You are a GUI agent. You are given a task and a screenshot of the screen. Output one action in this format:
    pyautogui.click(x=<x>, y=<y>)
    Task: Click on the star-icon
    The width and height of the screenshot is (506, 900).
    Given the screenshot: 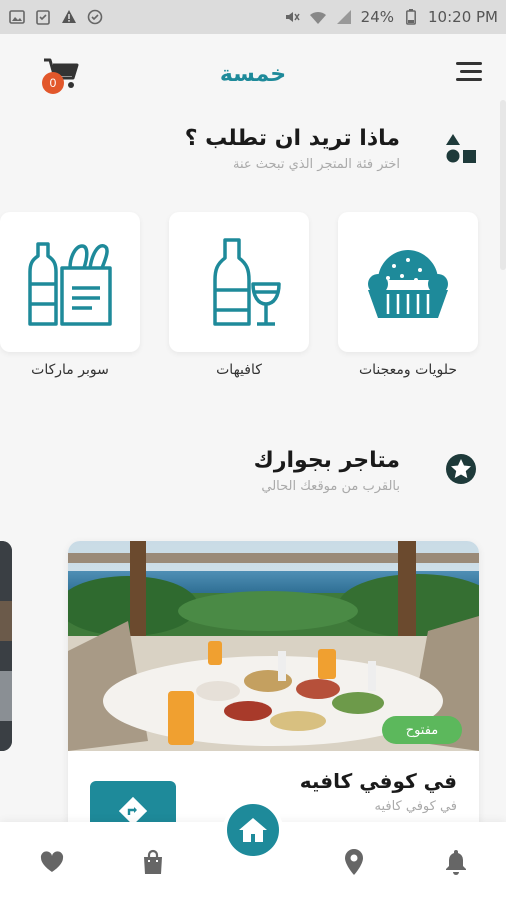 What is the action you would take?
    pyautogui.click(x=461, y=469)
    